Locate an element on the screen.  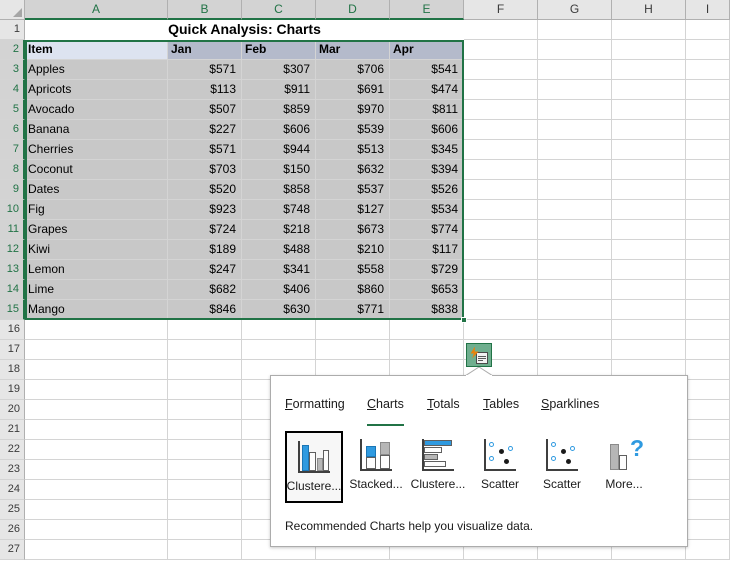
row-header-17: 17 is located at coordinates (12, 350).